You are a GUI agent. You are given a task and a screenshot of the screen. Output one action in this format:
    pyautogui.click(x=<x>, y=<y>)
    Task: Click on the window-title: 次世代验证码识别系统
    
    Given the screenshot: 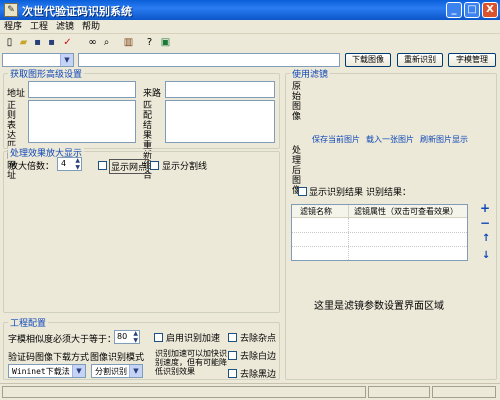 What is the action you would take?
    pyautogui.click(x=77, y=11)
    